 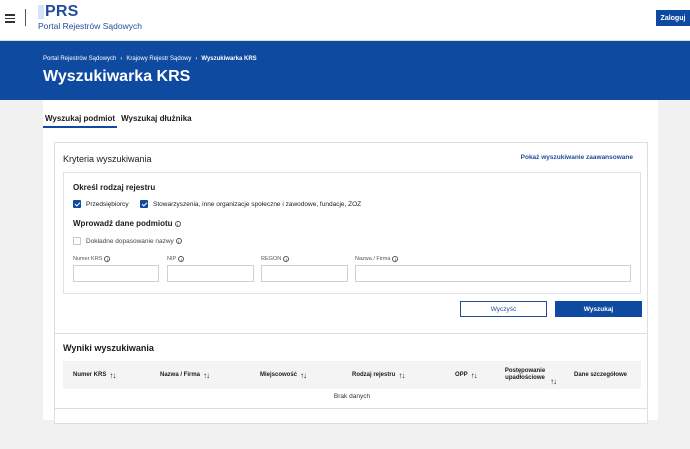 I want to click on advanced-search-link: Pokaż wyszukiwanie zaawansowane, so click(x=577, y=157).